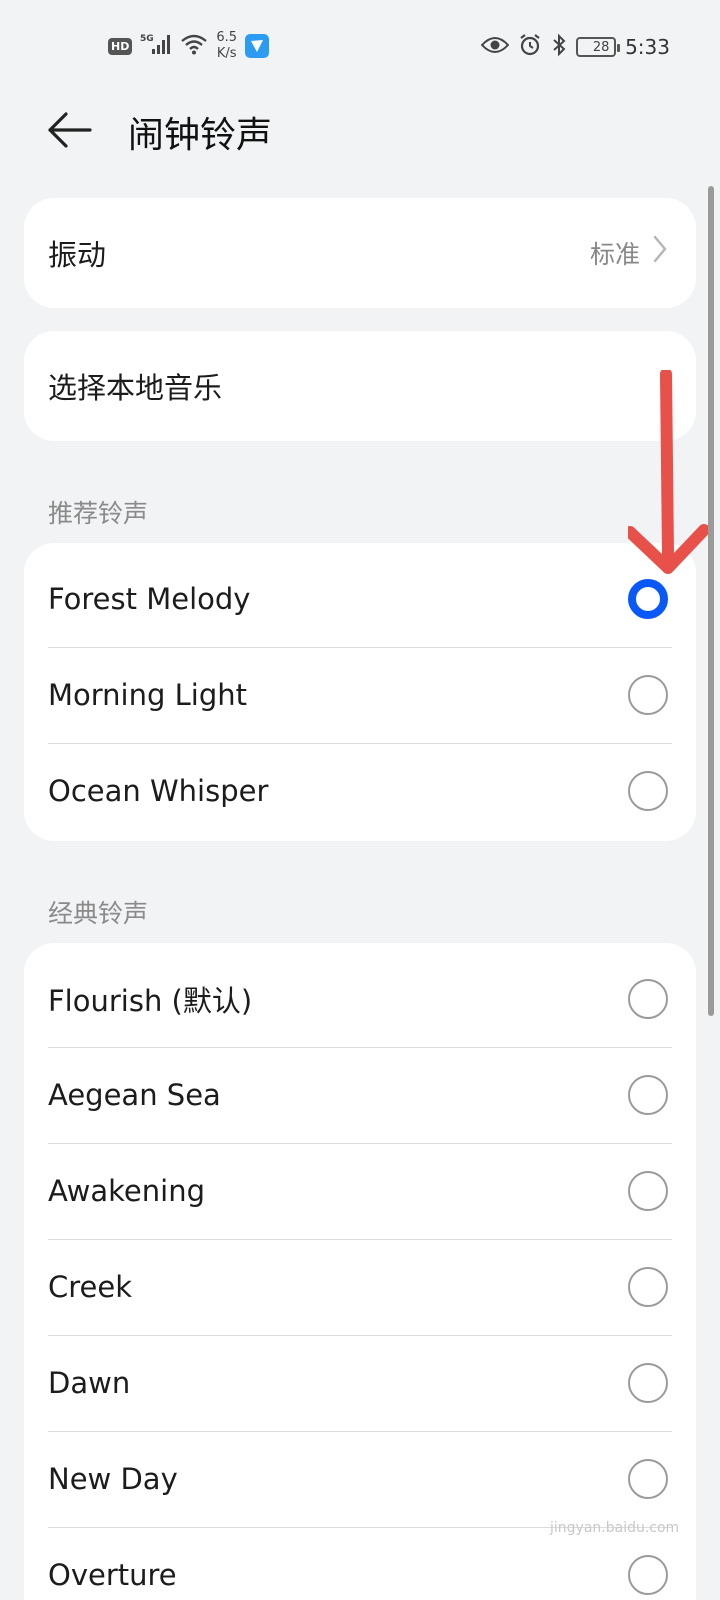 This screenshot has height=1600, width=720. Describe the element at coordinates (227, 37) in the screenshot. I see `net-speed-value: 6.5` at that location.